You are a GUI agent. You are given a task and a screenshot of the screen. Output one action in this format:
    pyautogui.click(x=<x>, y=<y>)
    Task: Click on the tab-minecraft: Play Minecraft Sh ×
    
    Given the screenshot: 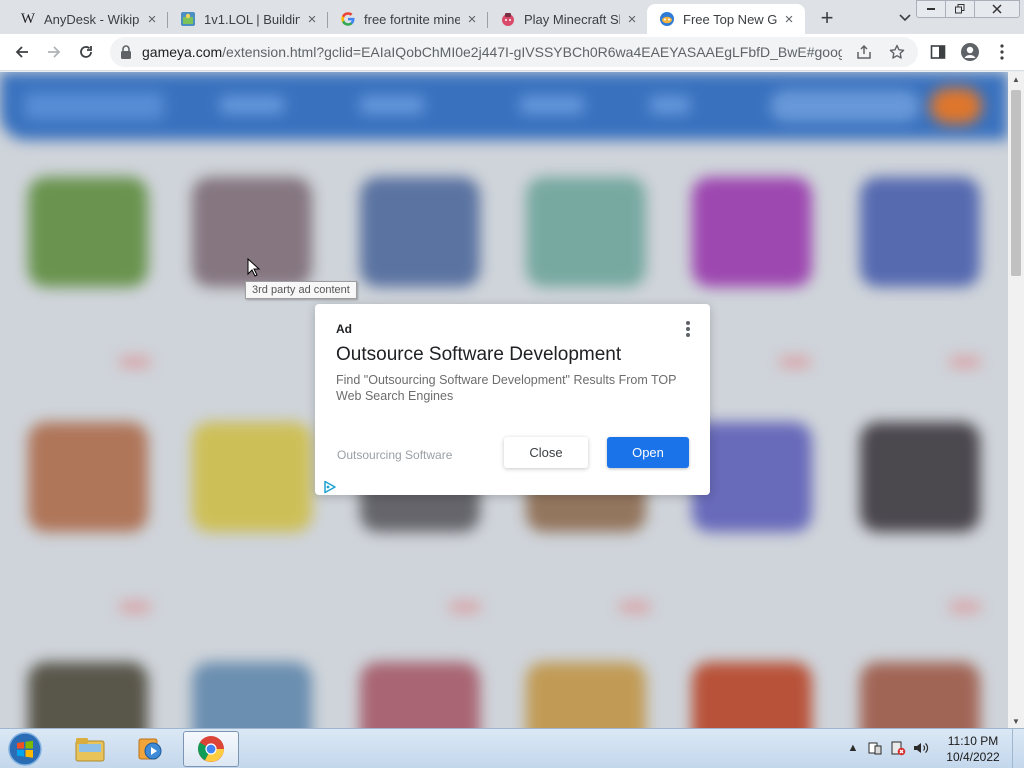 What is the action you would take?
    pyautogui.click(x=568, y=19)
    